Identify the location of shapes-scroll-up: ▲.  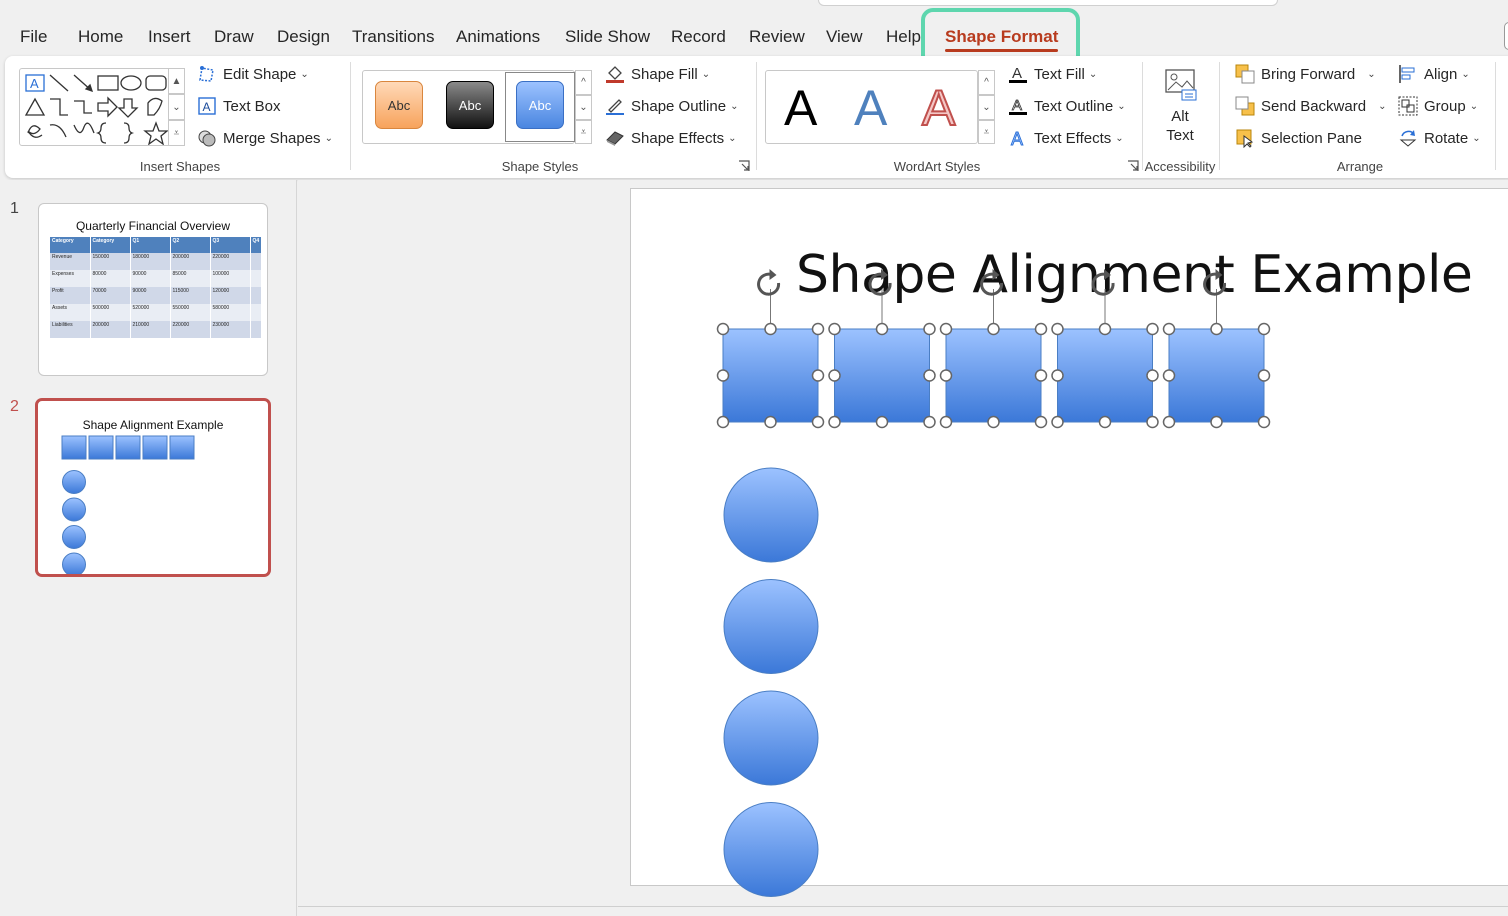
(176, 81).